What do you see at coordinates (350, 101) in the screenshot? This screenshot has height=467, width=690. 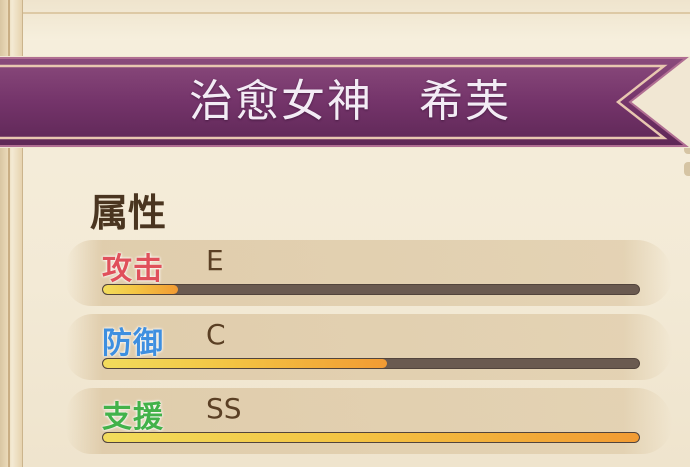 I see `character-name: 治愈女神 希芙` at bounding box center [350, 101].